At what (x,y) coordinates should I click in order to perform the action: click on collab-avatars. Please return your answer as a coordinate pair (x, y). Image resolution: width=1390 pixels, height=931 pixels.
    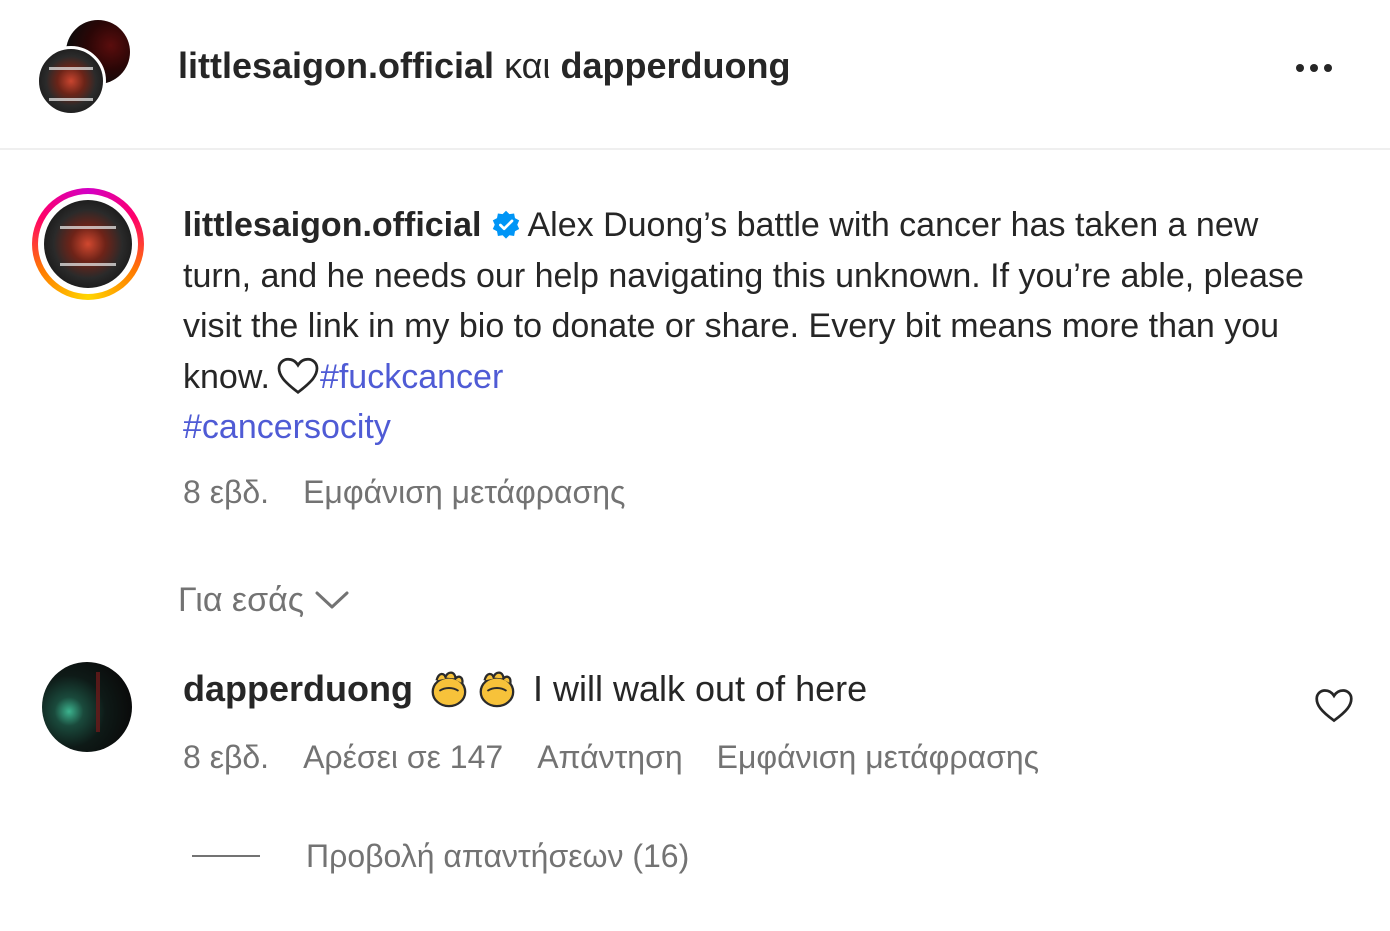
    Looking at the image, I should click on (86, 70).